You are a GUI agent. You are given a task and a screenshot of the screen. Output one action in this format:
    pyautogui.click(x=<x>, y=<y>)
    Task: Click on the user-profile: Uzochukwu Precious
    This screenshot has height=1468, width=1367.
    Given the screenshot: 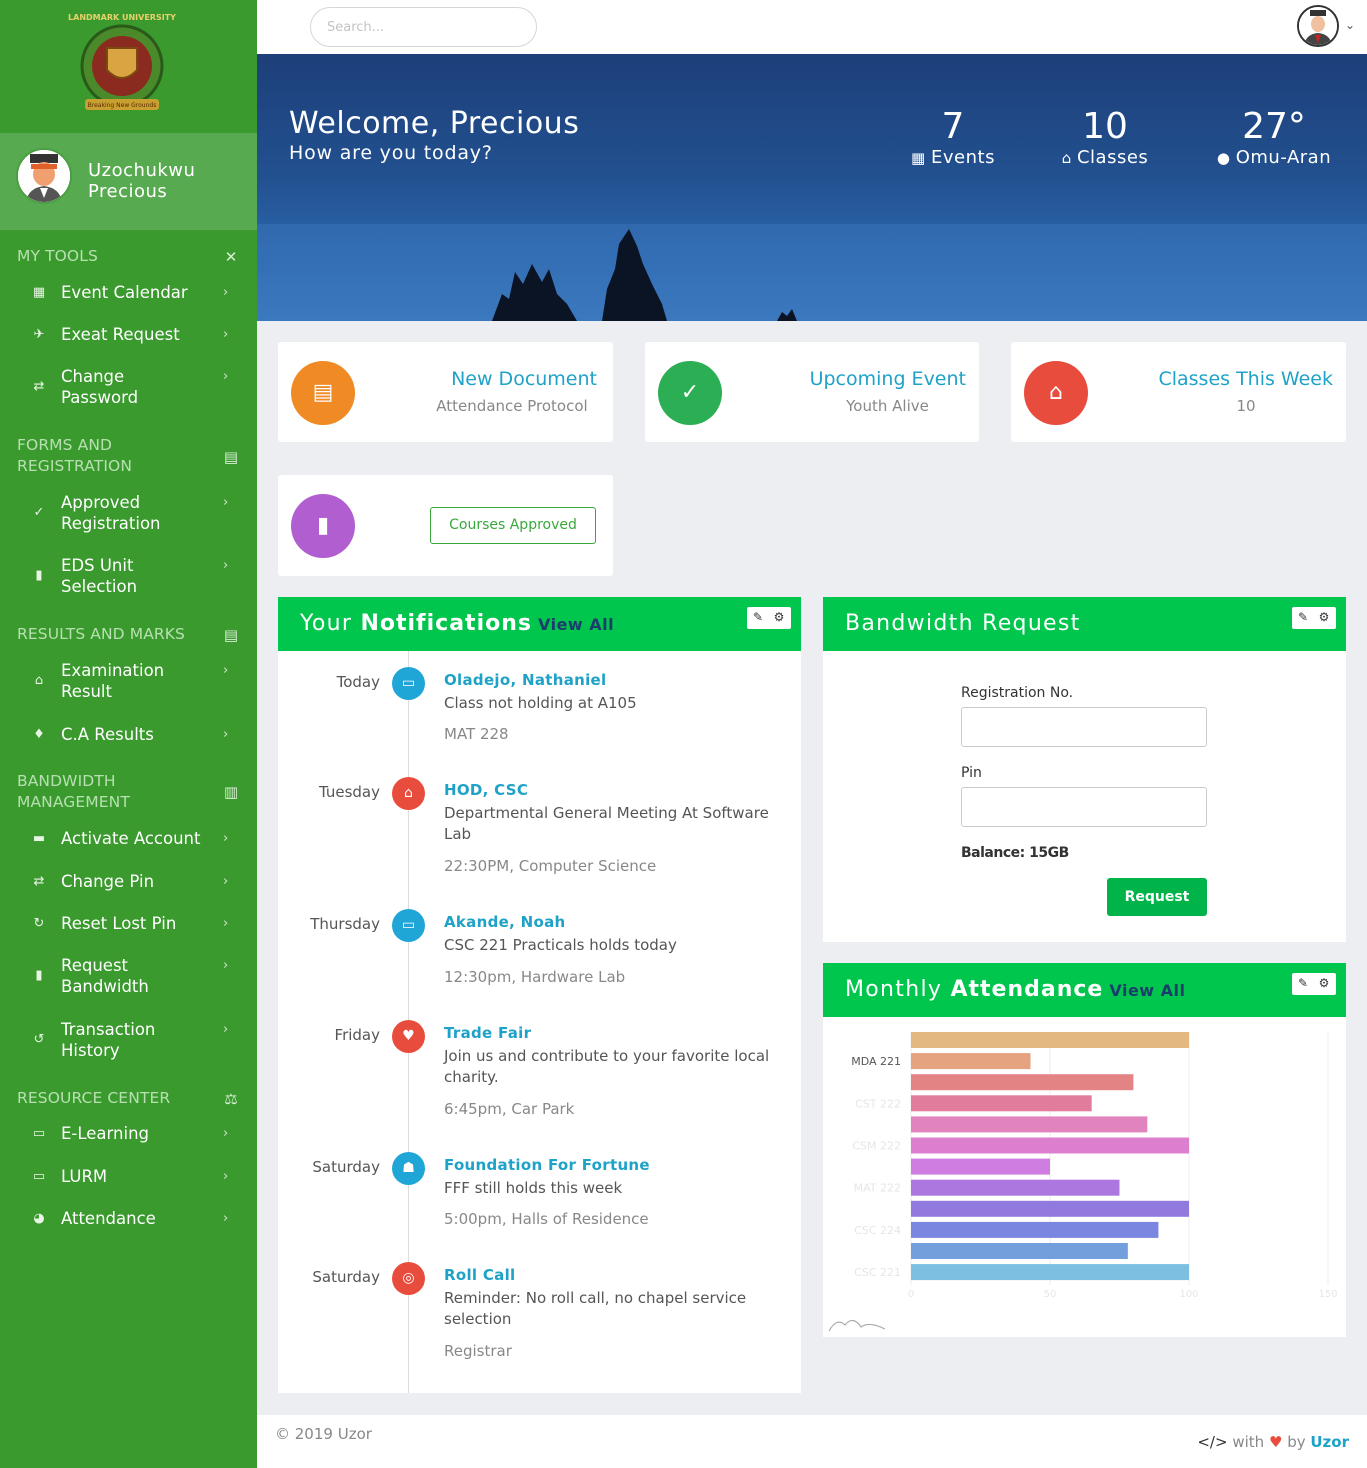 What is the action you would take?
    pyautogui.click(x=128, y=181)
    